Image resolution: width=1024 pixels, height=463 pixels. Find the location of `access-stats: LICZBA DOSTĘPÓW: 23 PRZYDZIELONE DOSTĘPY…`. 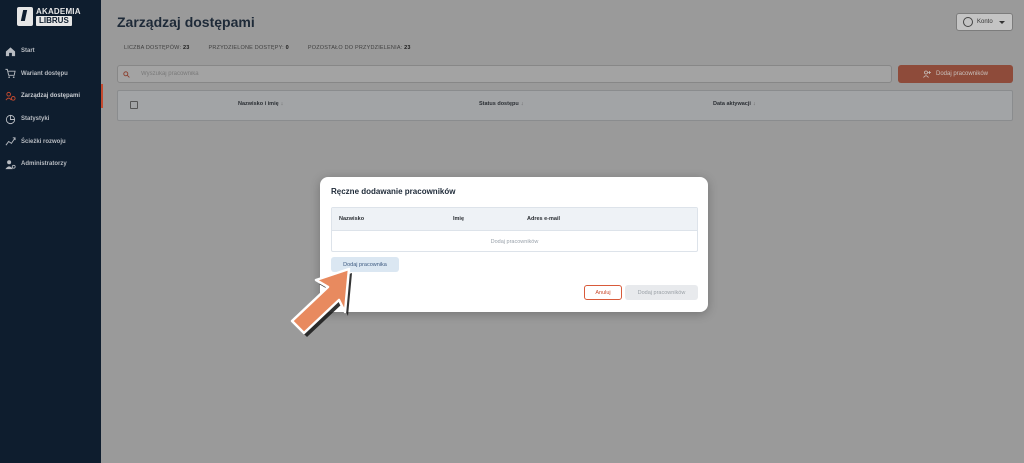

access-stats: LICZBA DOSTĘPÓW: 23 PRZYDZIELONE DOSTĘPY… is located at coordinates (277, 48).